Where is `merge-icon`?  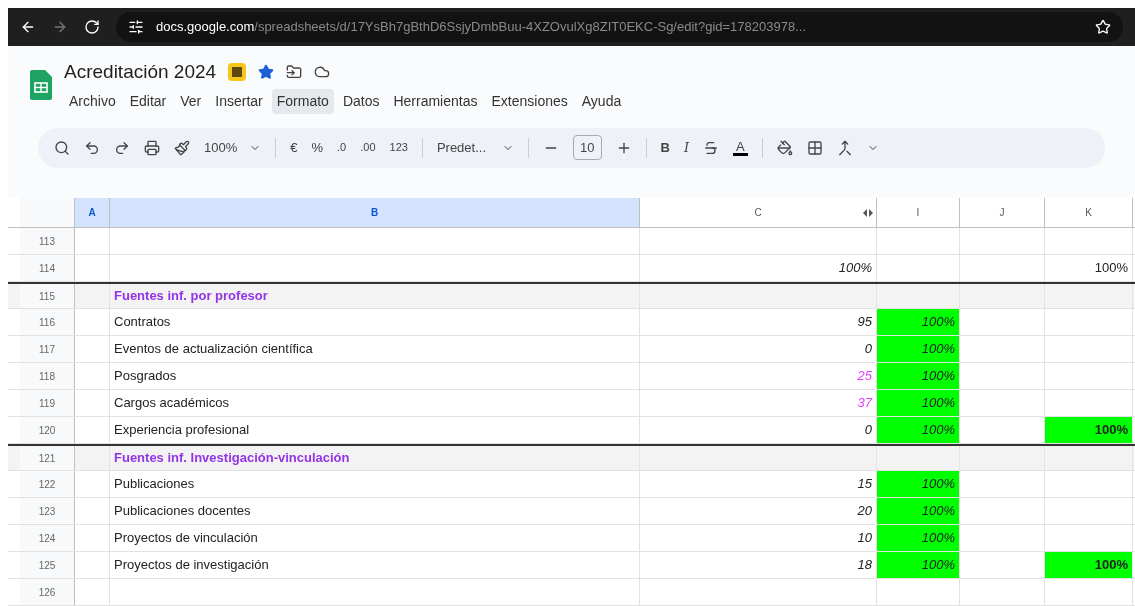 merge-icon is located at coordinates (844, 147).